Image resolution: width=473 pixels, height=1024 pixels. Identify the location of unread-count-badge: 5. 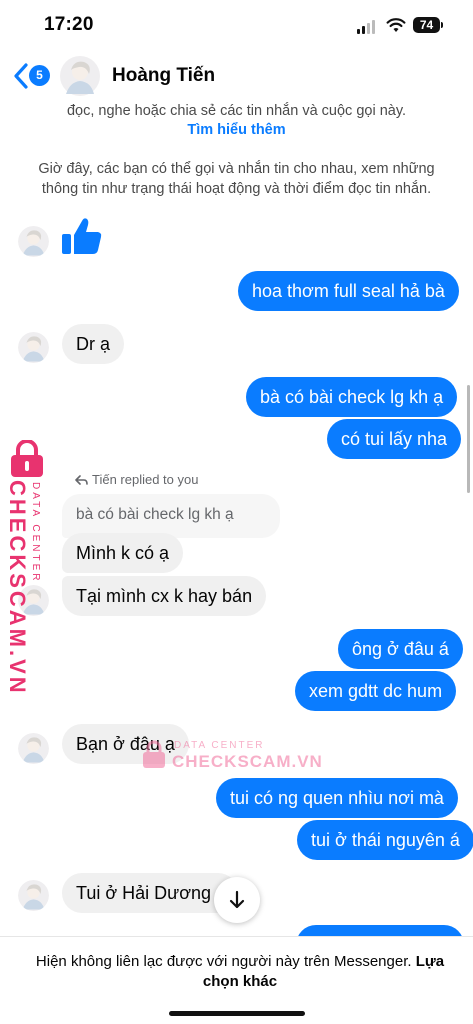
(39, 75).